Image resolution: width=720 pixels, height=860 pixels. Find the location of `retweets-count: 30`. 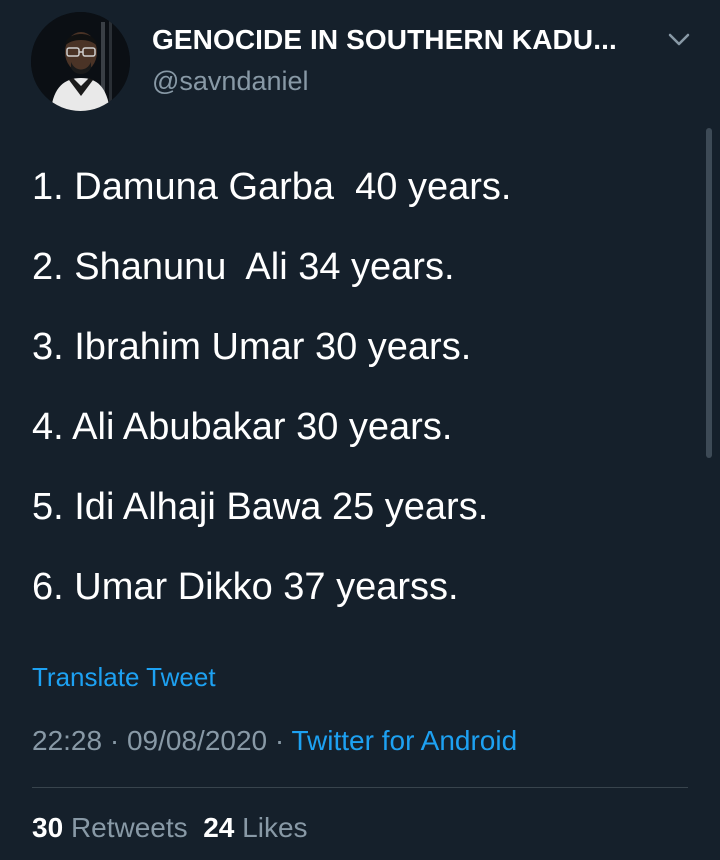

retweets-count: 30 is located at coordinates (48, 827).